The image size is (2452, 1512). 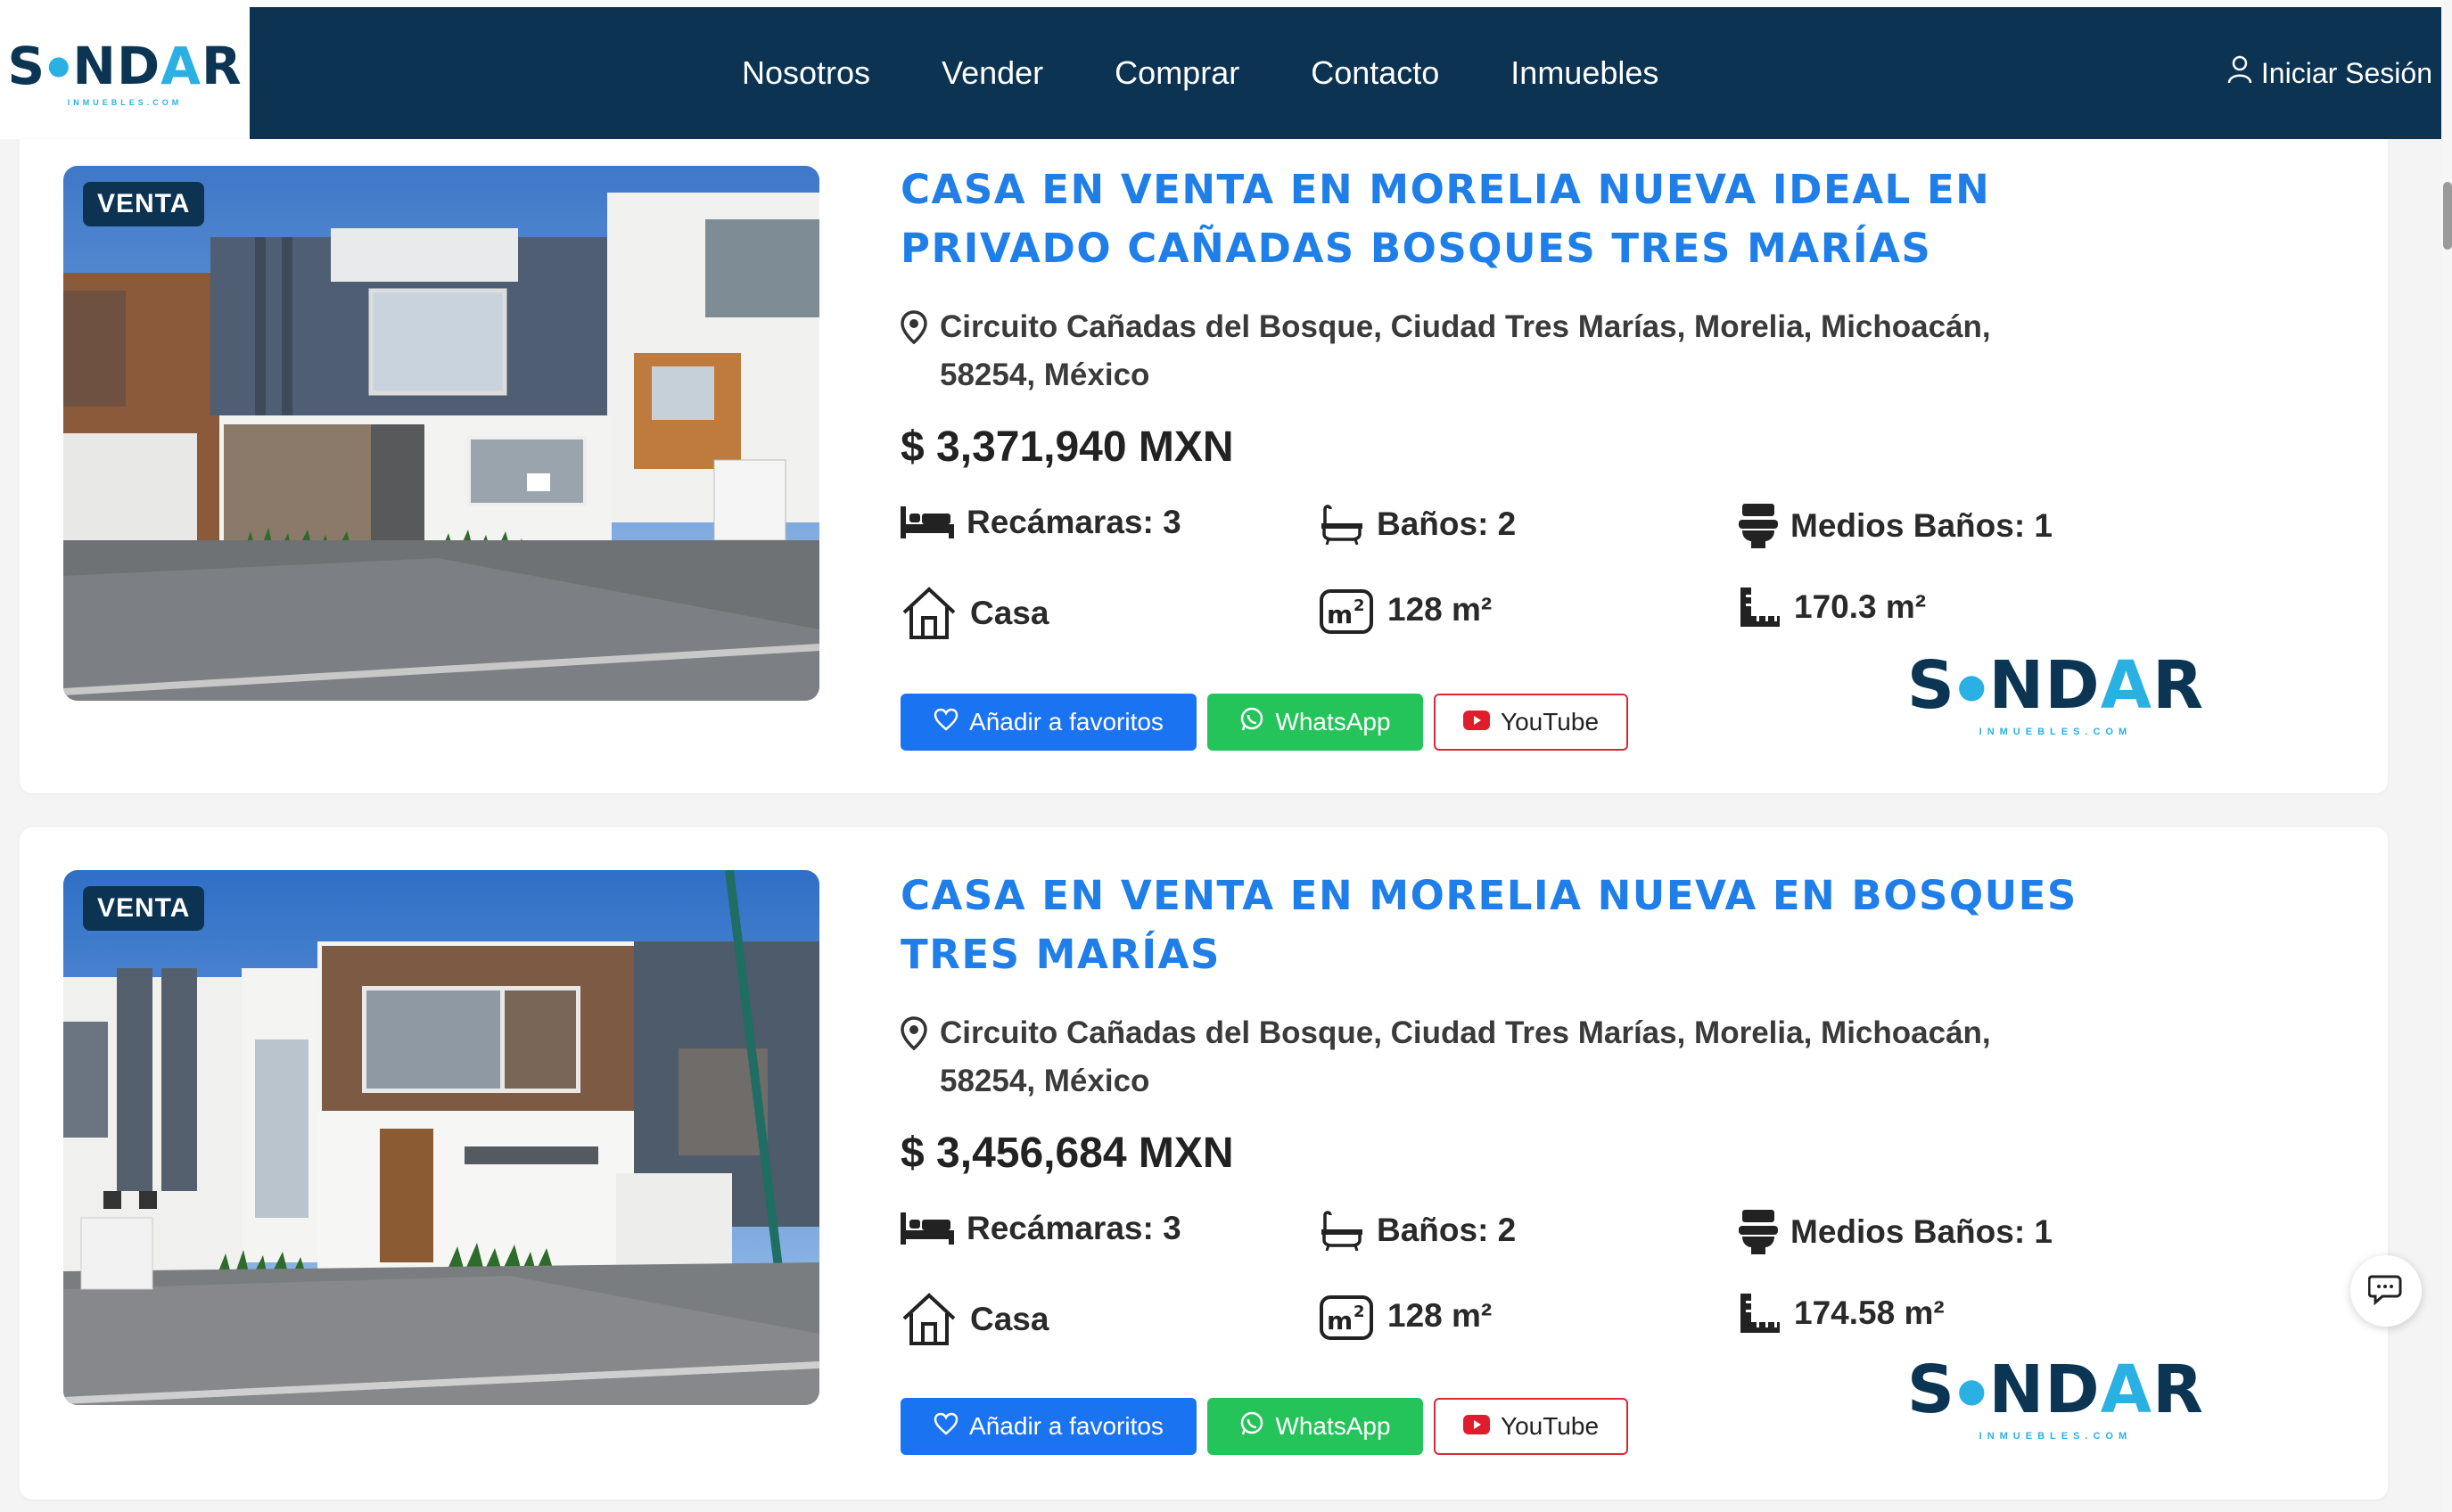 I want to click on lot-area-text: 170.3 m², so click(x=1860, y=606).